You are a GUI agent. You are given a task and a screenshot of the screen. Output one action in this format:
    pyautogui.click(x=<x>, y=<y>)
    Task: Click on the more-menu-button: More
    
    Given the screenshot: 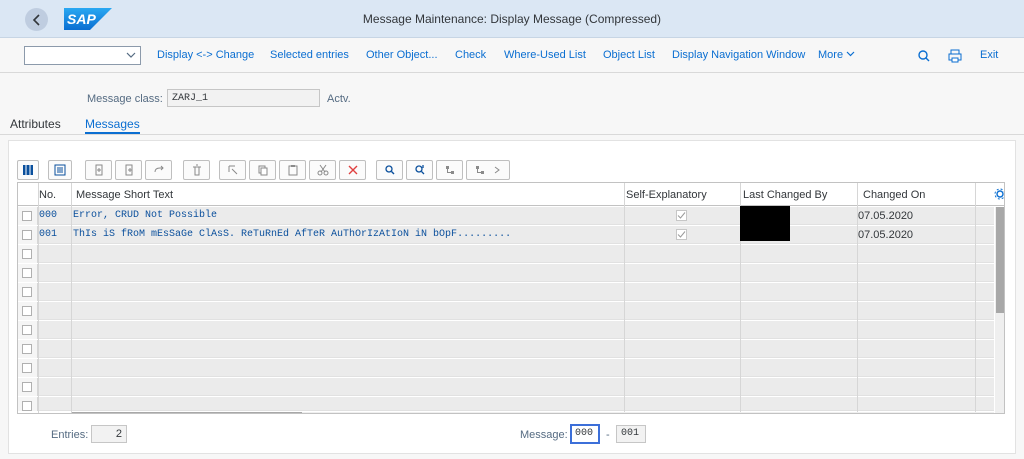 What is the action you would take?
    pyautogui.click(x=836, y=55)
    